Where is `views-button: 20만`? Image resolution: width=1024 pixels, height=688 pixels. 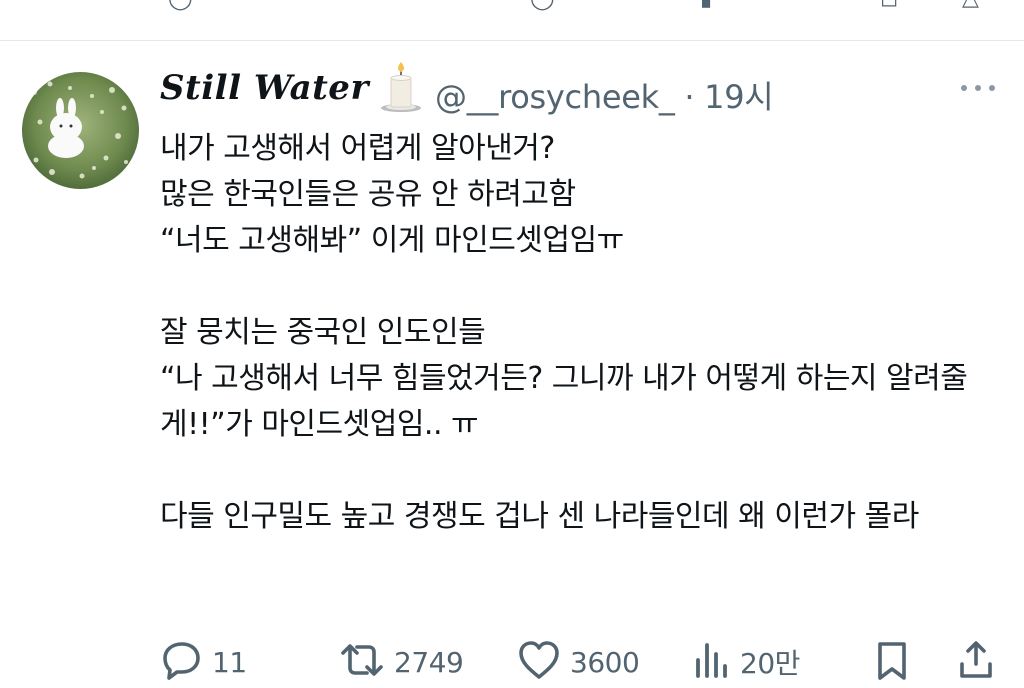 views-button: 20만 is located at coordinates (746, 662).